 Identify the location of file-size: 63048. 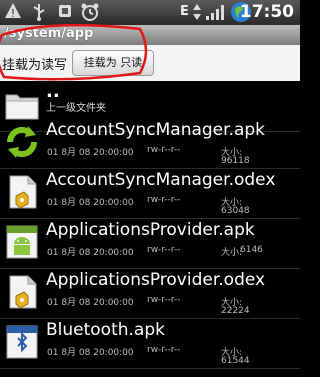
(235, 211).